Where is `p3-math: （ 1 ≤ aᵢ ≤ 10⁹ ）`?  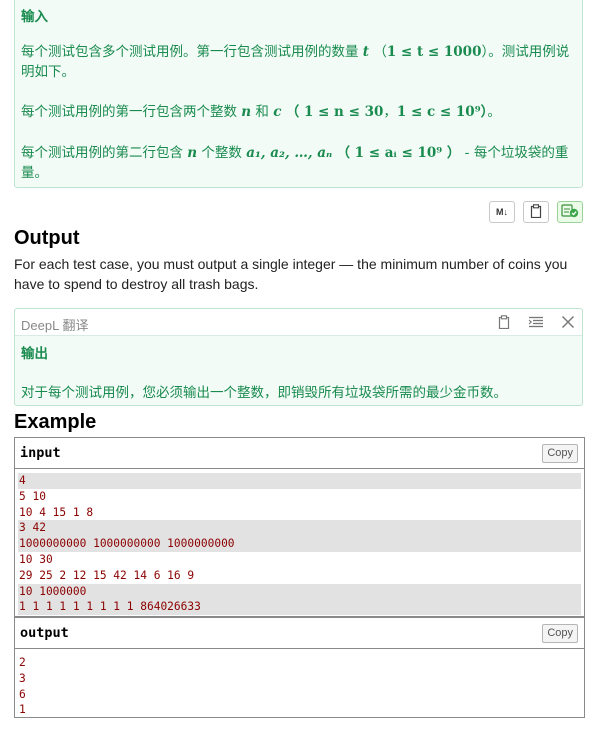
p3-math: （ 1 ≤ aᵢ ≤ 10⁹ ） is located at coordinates (398, 153).